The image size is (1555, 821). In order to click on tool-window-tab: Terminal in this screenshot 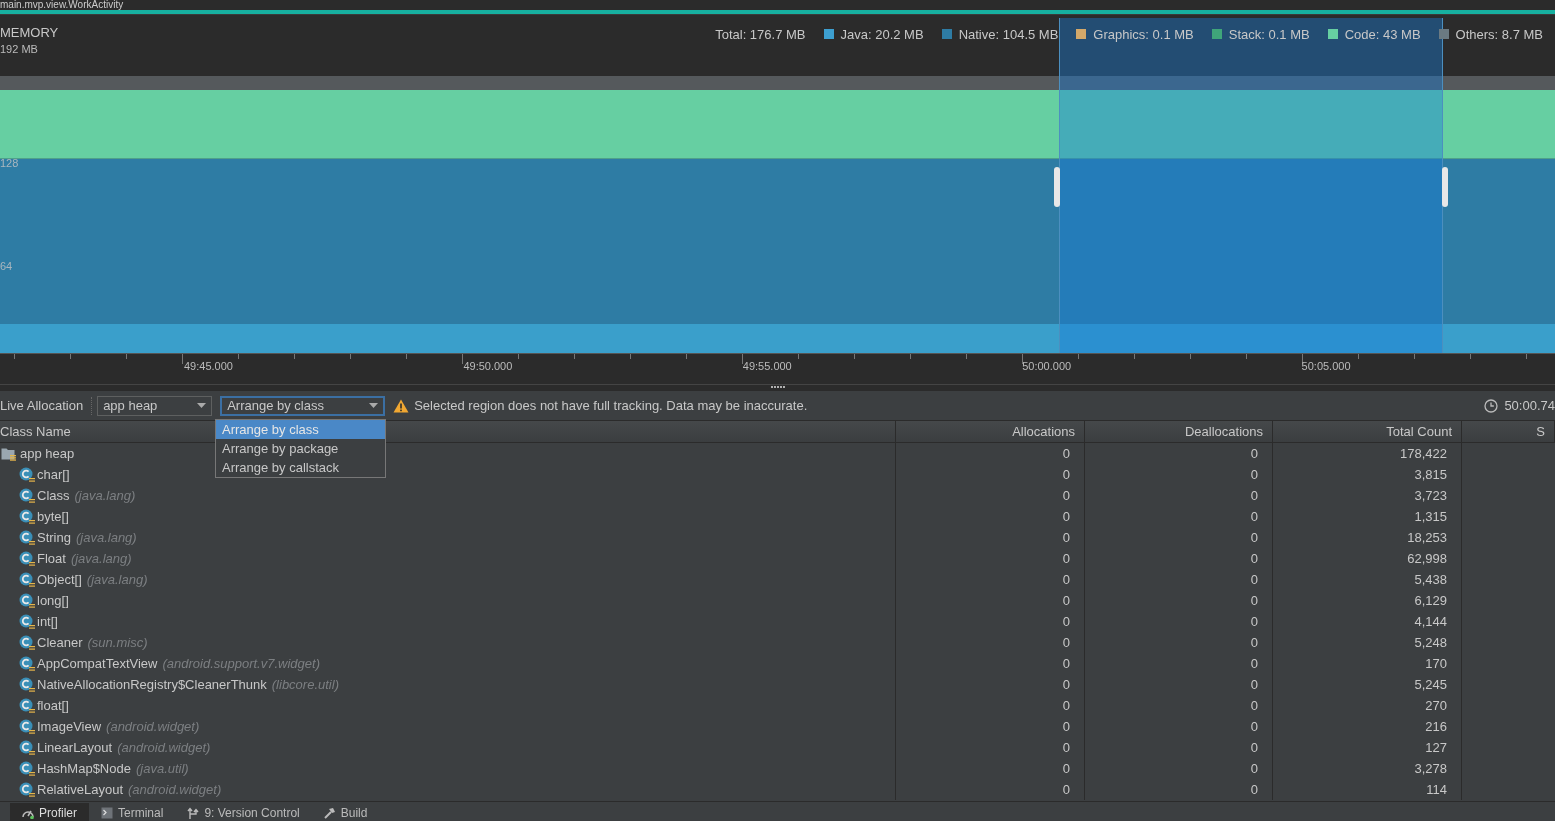, I will do `click(132, 812)`.